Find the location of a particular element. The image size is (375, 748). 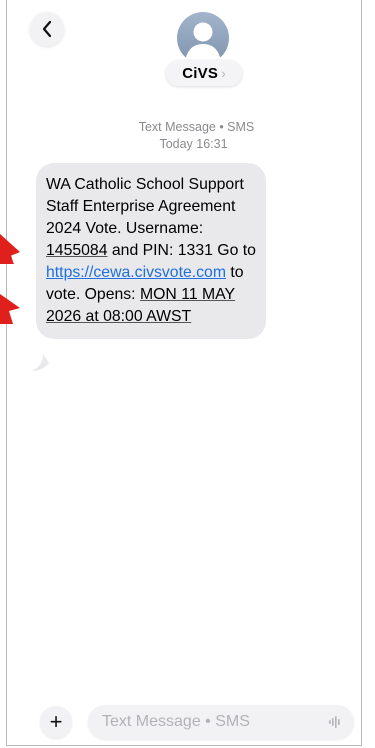

plus-icon: + is located at coordinates (56, 721).